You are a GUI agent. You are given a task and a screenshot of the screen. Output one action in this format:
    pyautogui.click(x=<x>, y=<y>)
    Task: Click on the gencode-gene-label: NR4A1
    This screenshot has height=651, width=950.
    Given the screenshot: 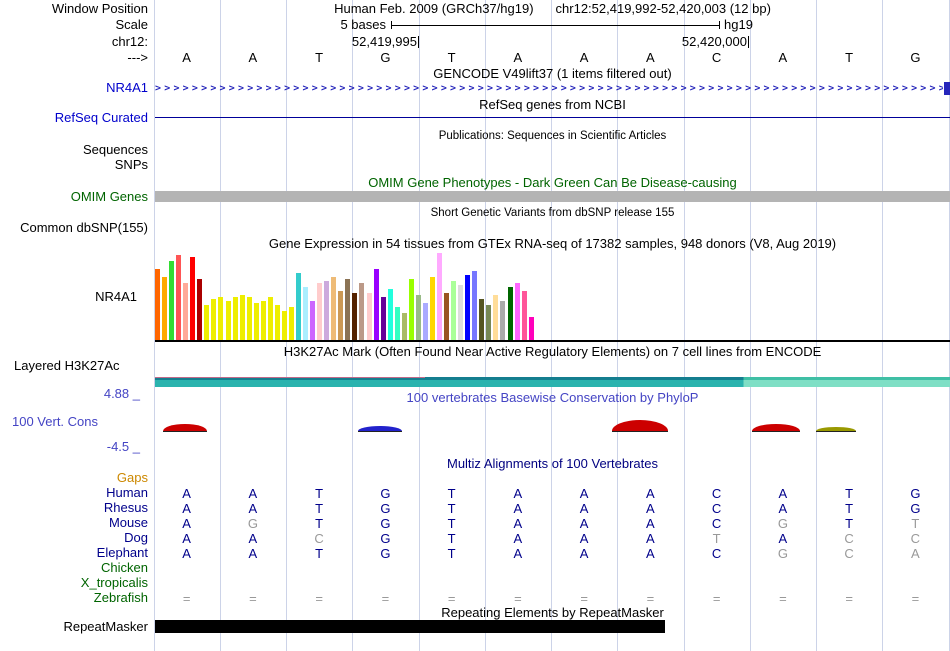 What is the action you would take?
    pyautogui.click(x=74, y=88)
    